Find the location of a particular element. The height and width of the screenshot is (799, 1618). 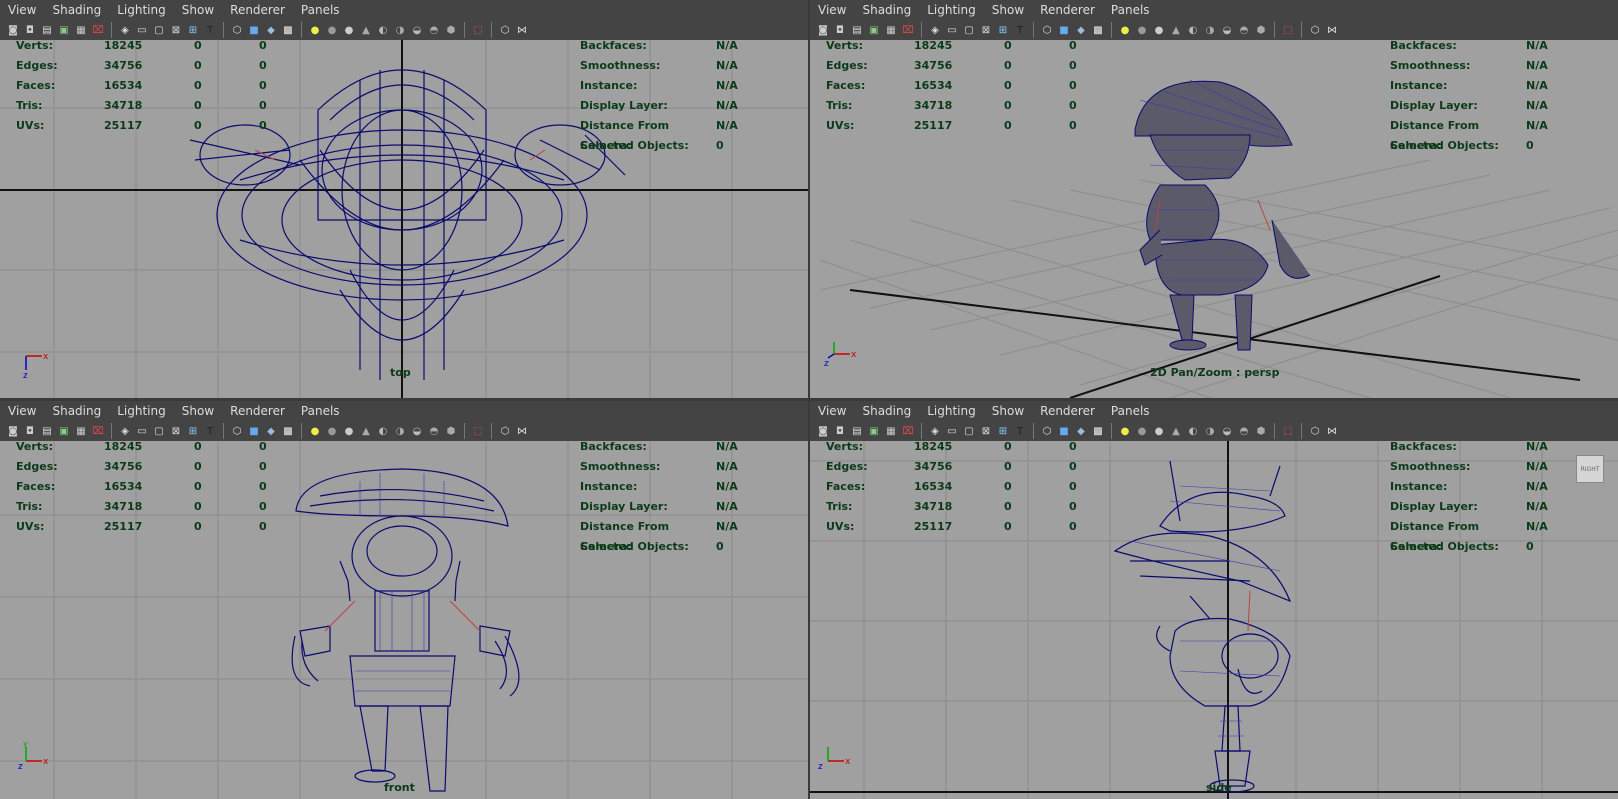

wireframe-icon: ◈ is located at coordinates (935, 431).